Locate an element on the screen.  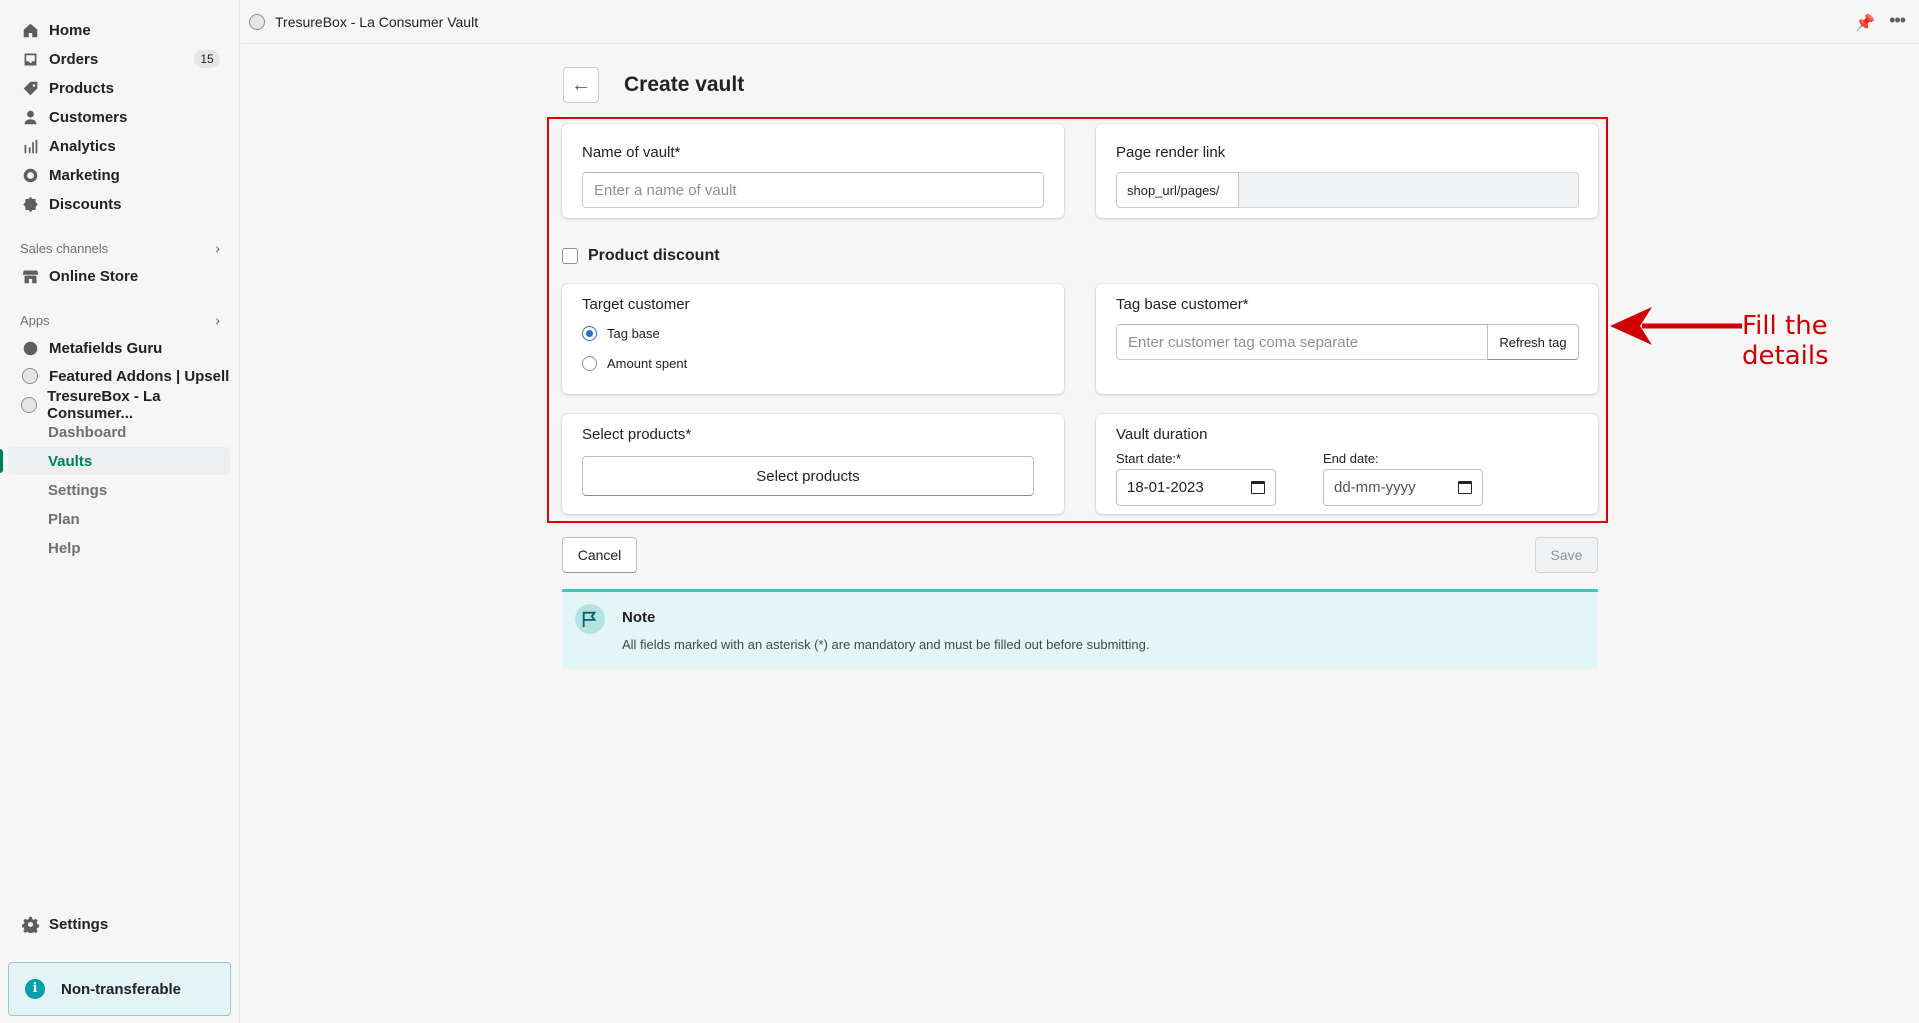
gear-icon is located at coordinates (30, 924).